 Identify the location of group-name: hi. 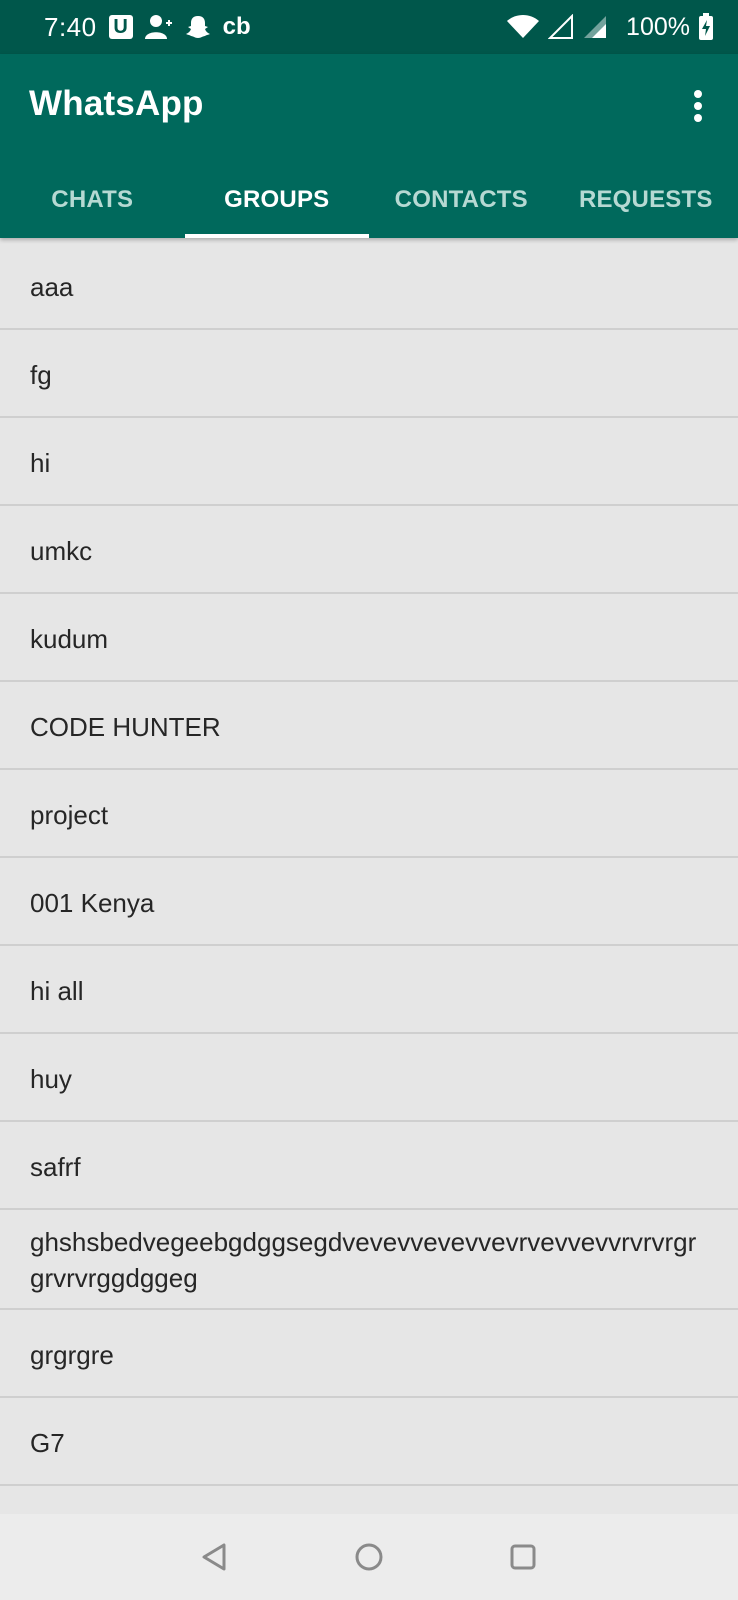
(40, 463).